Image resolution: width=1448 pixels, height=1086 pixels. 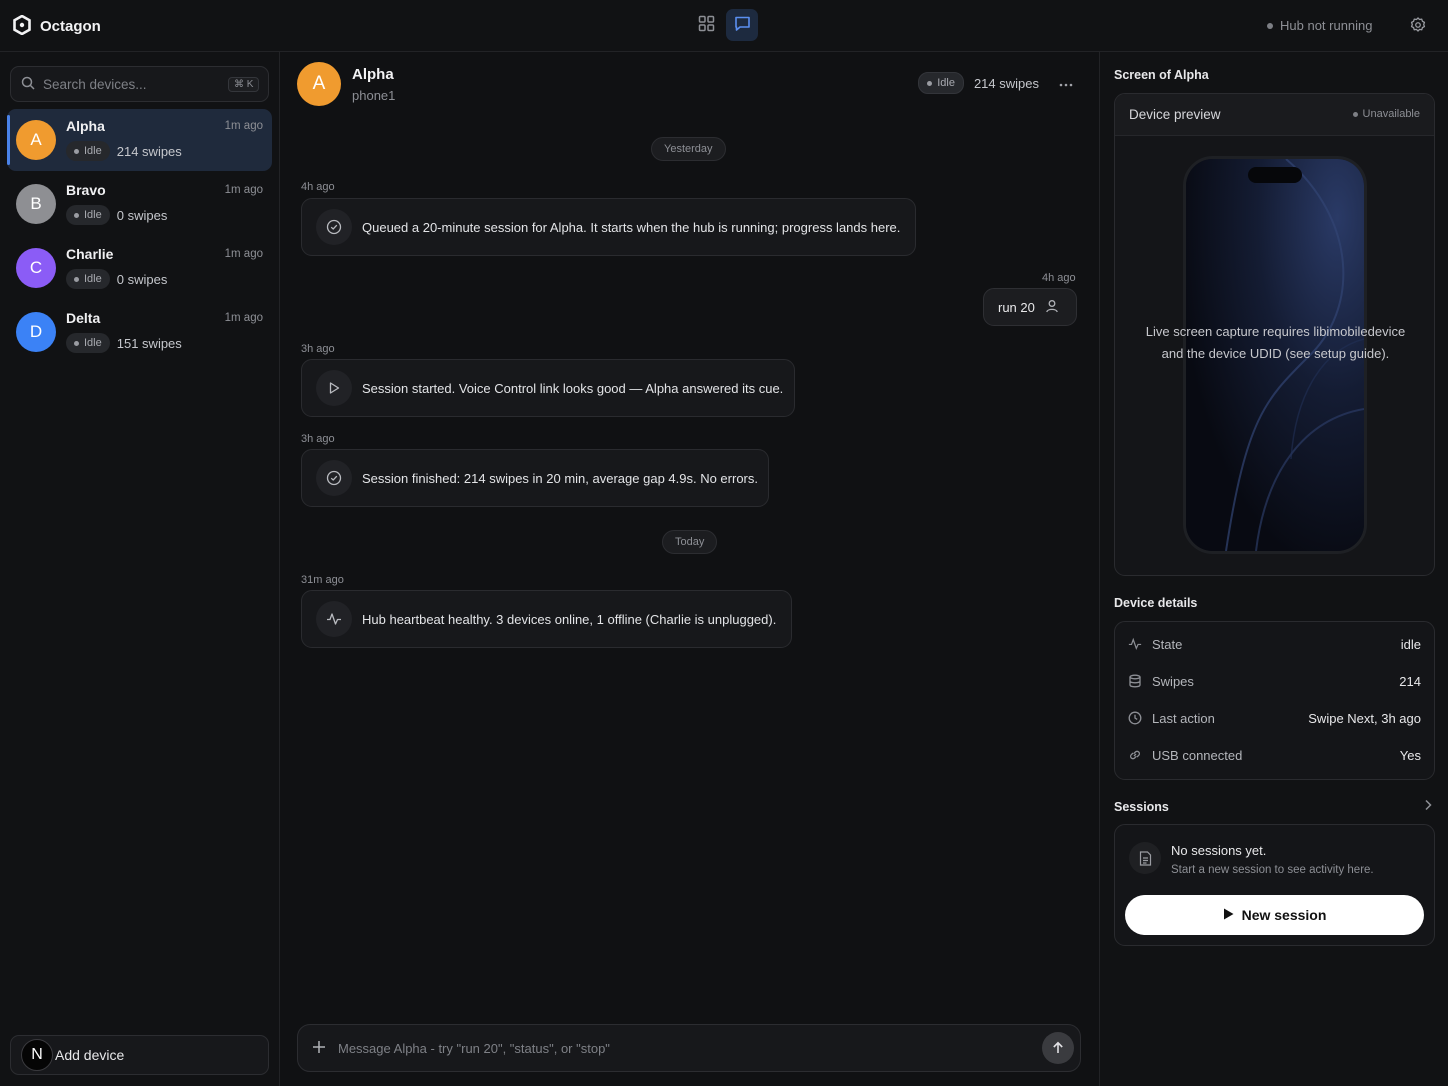 I want to click on link-icon, so click(x=1135, y=755).